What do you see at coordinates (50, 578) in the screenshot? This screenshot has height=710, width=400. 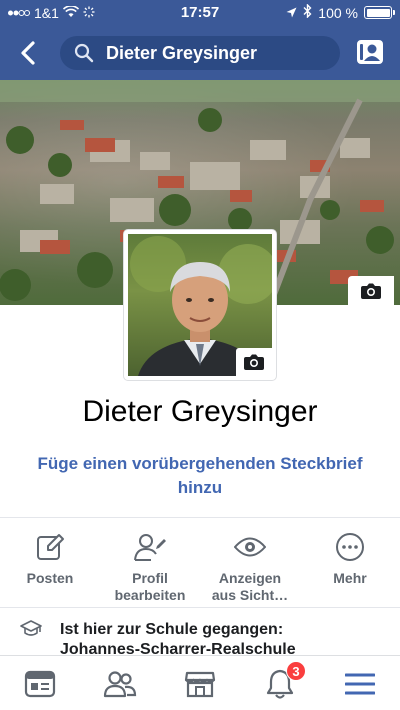 I see `post-button-label: Posten` at bounding box center [50, 578].